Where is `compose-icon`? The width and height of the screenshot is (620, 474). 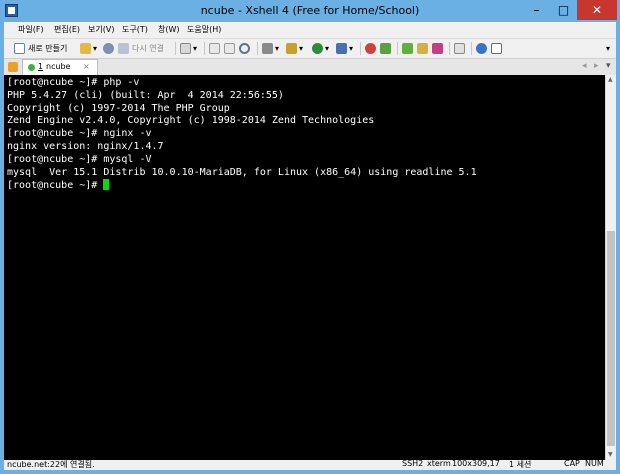 compose-icon is located at coordinates (385, 48).